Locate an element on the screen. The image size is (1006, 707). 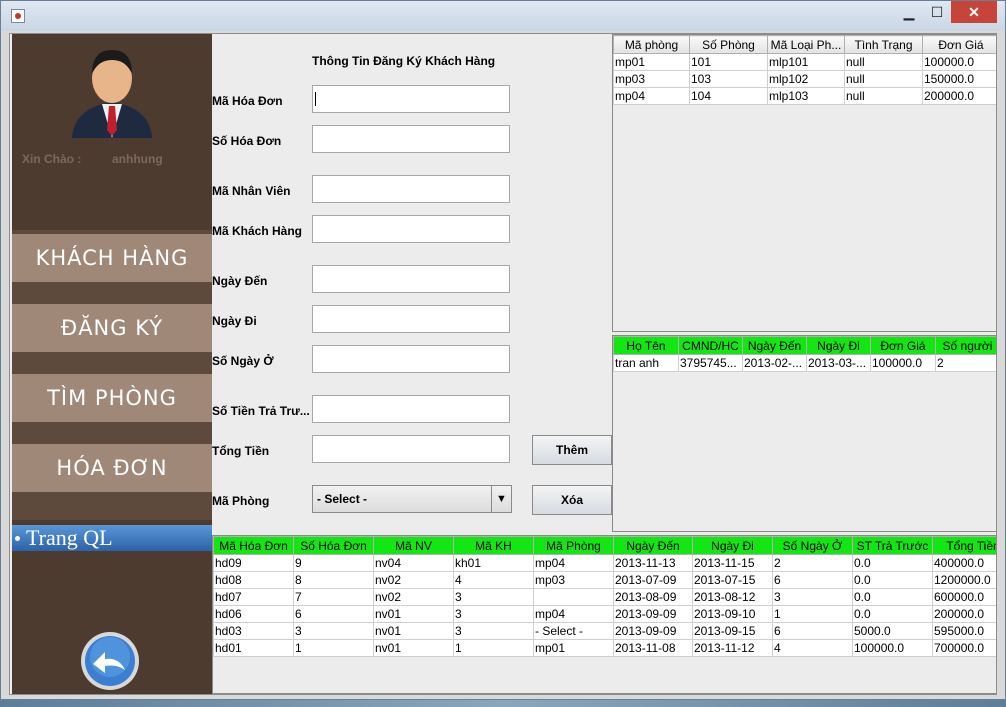
table-cell: 700000.0 is located at coordinates (964, 648).